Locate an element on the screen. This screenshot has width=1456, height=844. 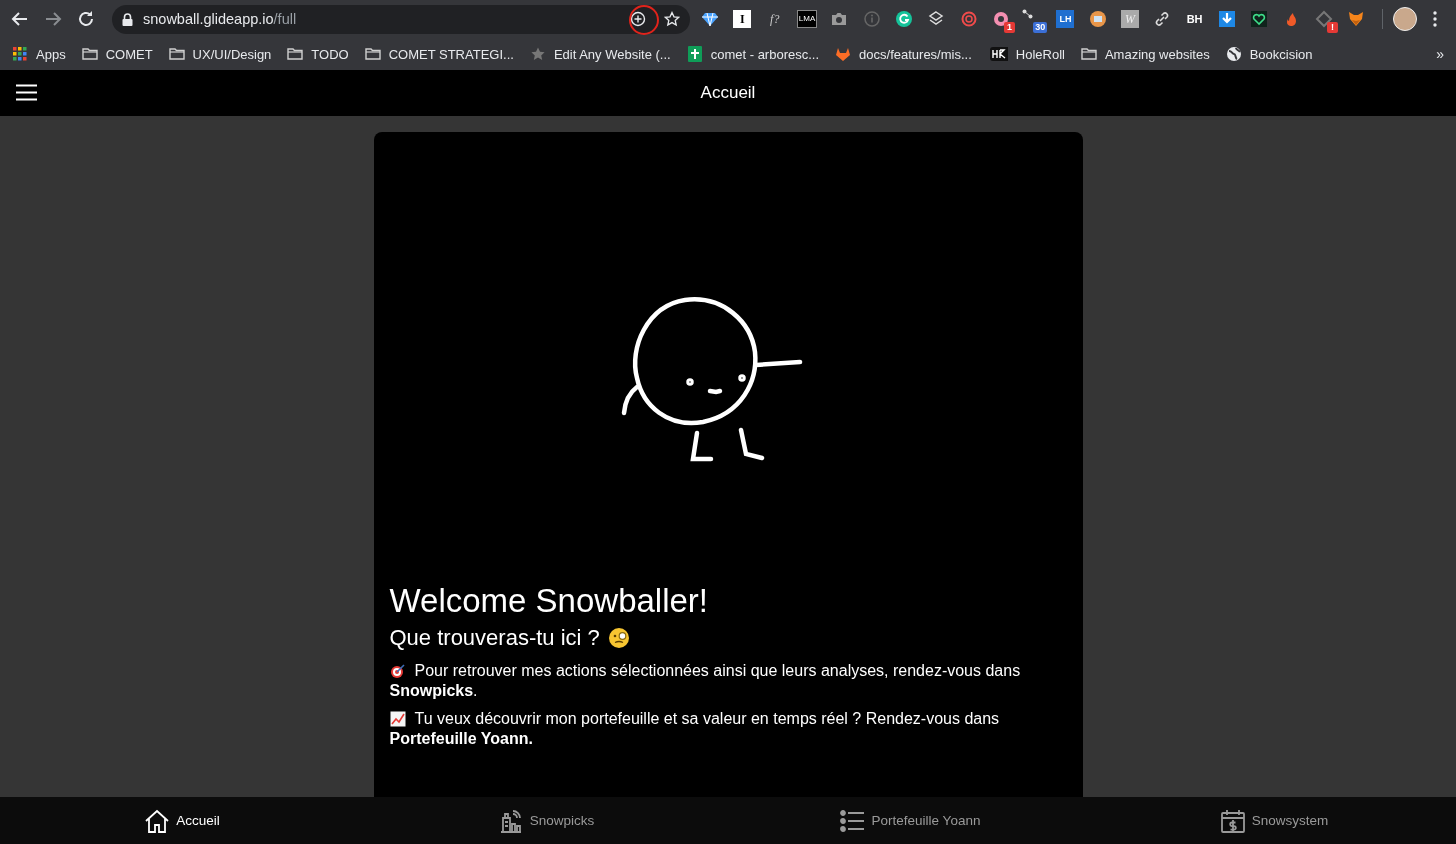
address-bar: snowball.glideapp.io/full is located at coordinates (401, 19).